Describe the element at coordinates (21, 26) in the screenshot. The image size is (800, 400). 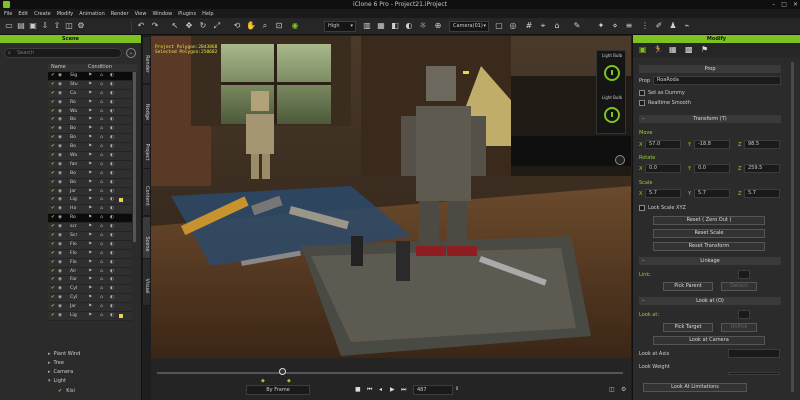
I see `open-folder-icon: ▤` at that location.